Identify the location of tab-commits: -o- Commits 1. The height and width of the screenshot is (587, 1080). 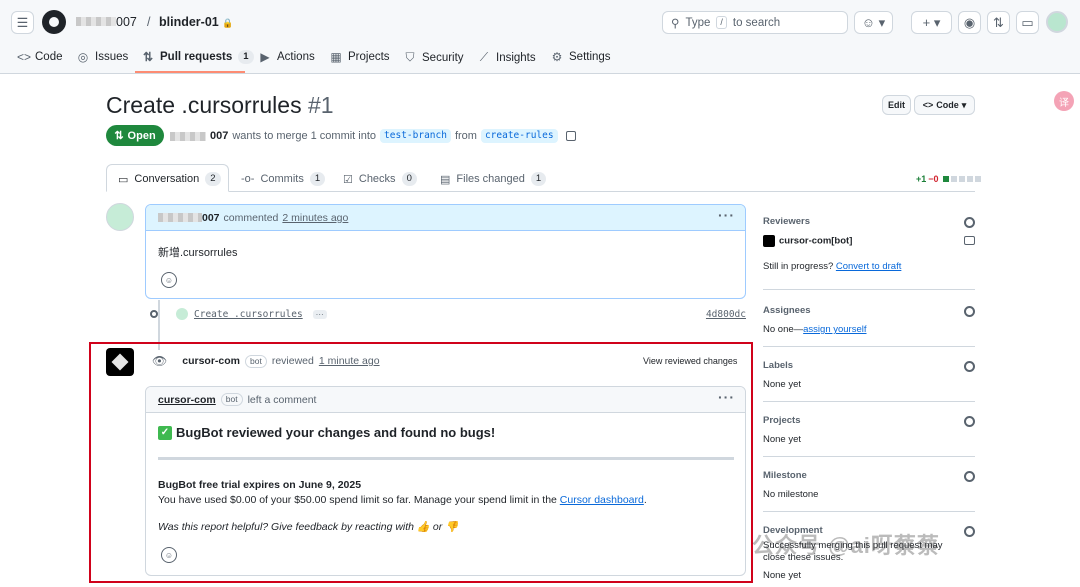
(283, 179).